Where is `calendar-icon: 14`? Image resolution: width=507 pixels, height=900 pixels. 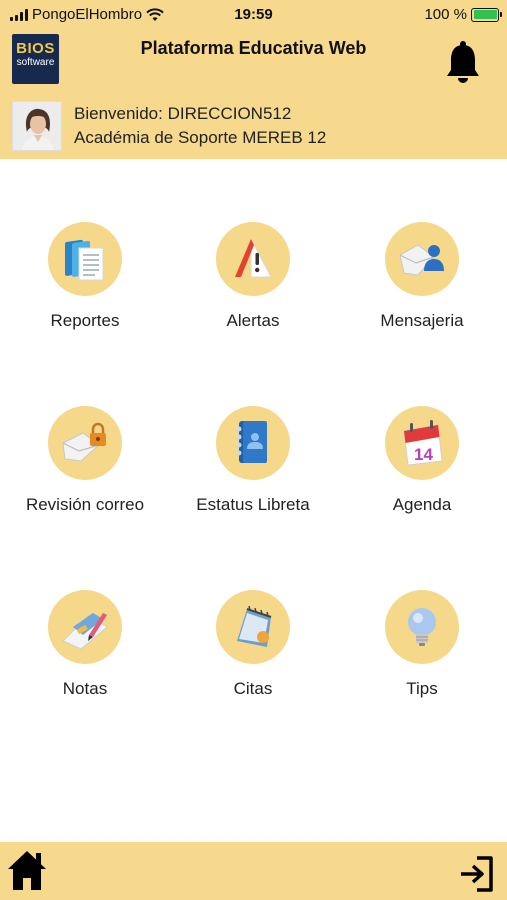 calendar-icon: 14 is located at coordinates (423, 443).